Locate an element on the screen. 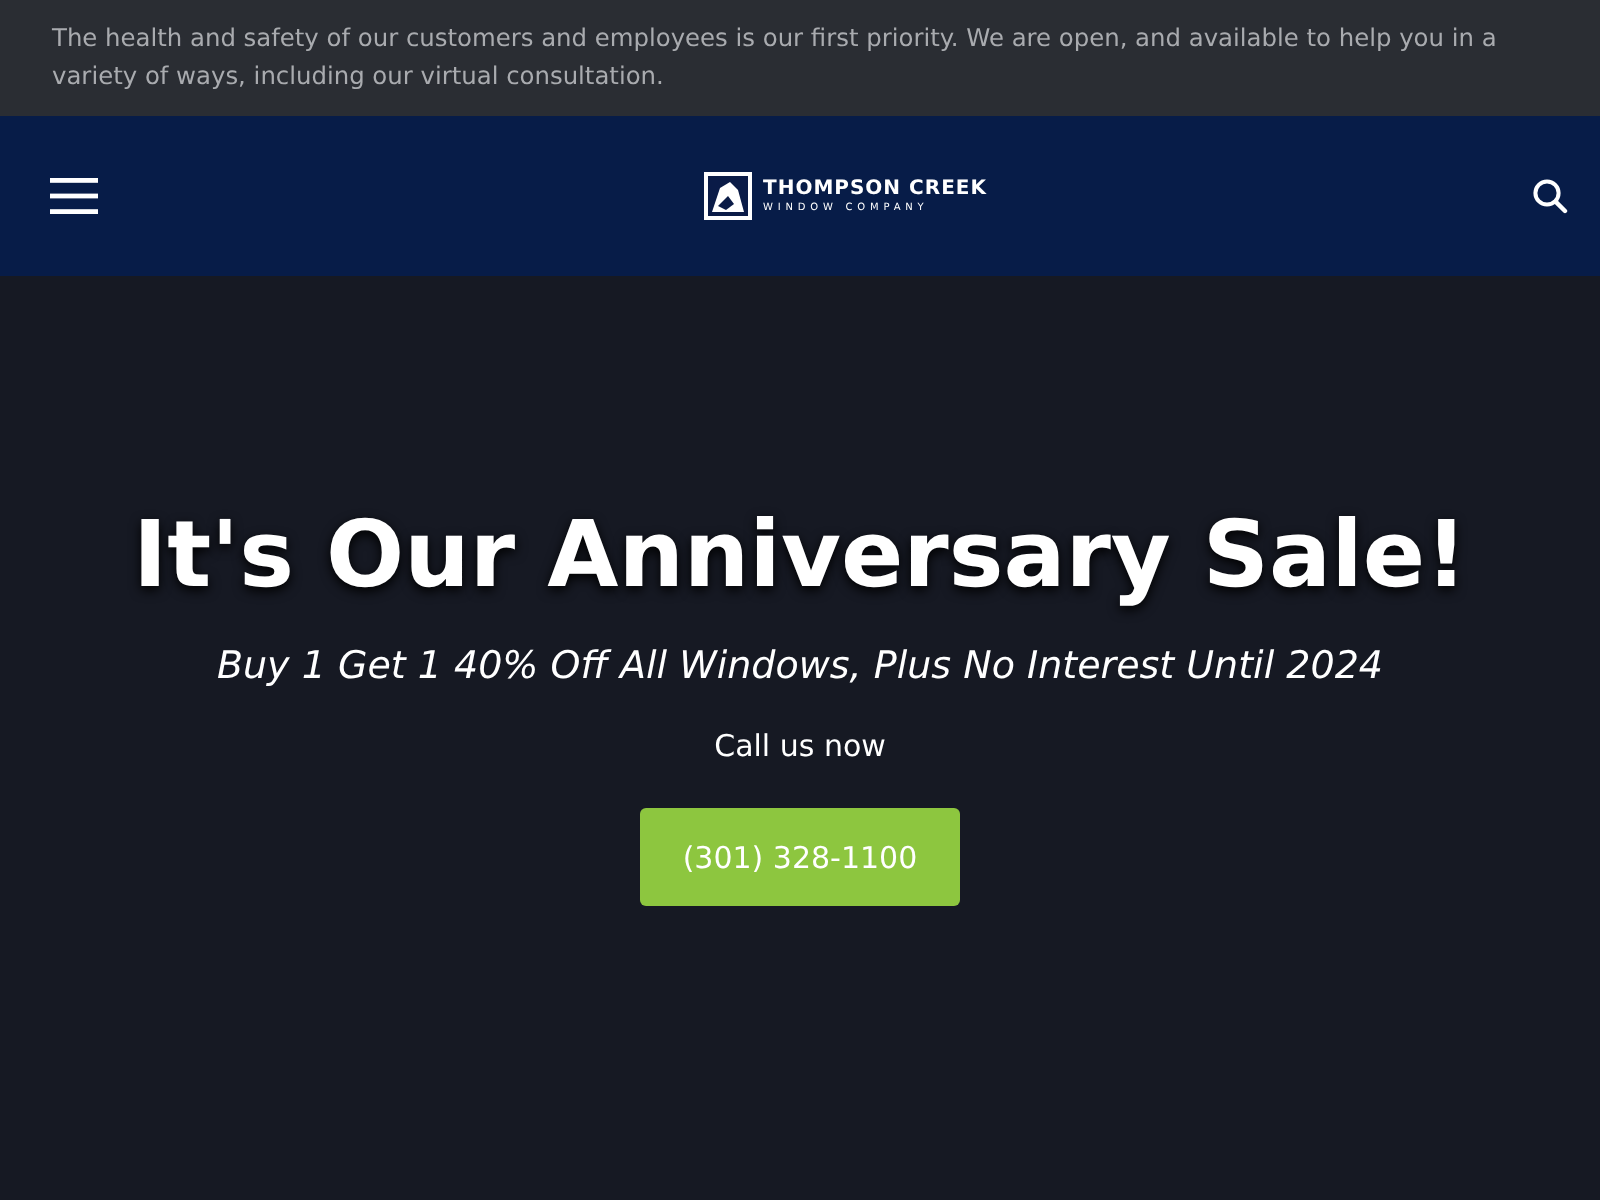 The height and width of the screenshot is (1200, 1600). notice-text: The health and safety of our customers and employees is our first priority. We are open, and available to help you in a variety of ways, including our virtual consultation. is located at coordinates (775, 58).